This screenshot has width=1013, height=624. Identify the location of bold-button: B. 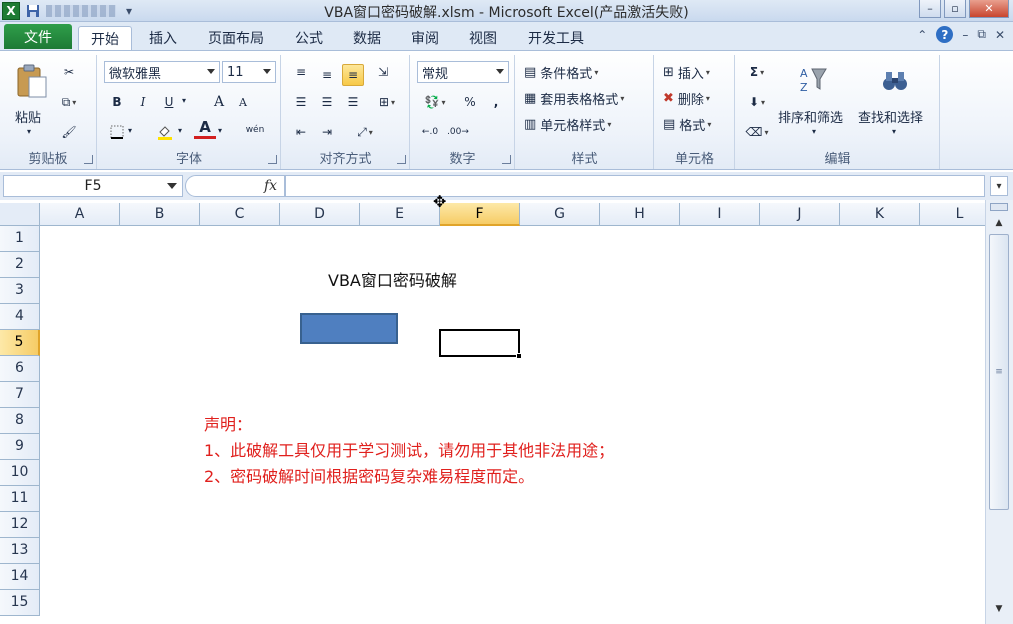
(117, 102).